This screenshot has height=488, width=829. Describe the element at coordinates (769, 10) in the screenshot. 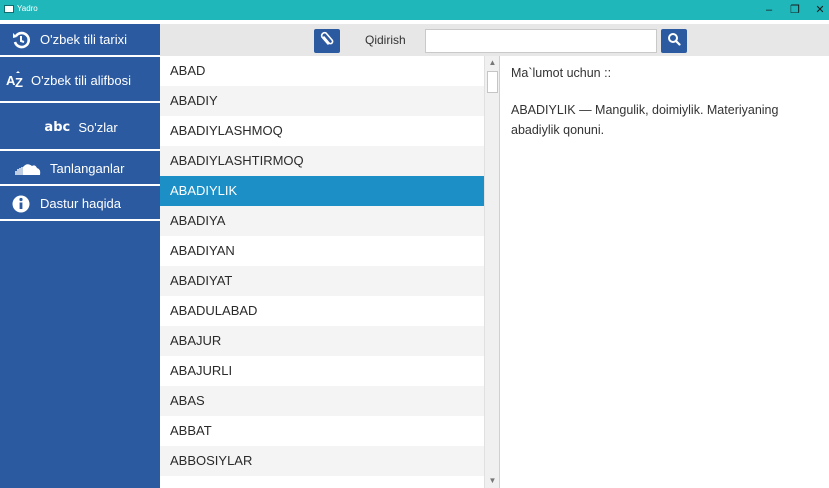

I see `minimize-button: –` at that location.